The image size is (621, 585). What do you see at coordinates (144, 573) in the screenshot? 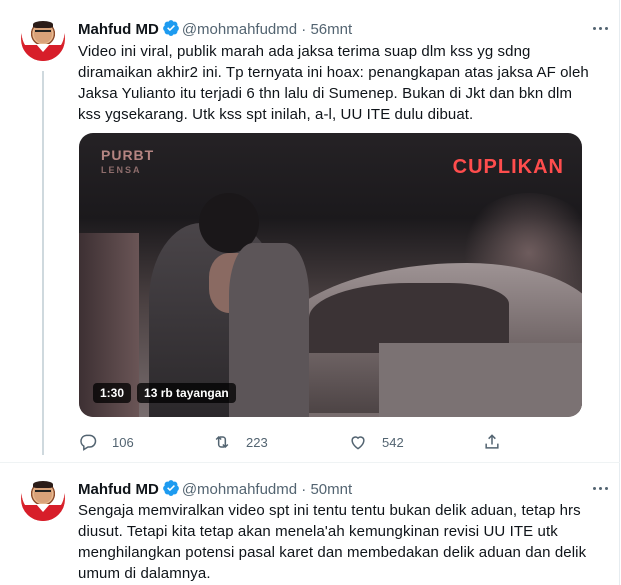
I see `tweet-text-line: umum di dalamnya.` at bounding box center [144, 573].